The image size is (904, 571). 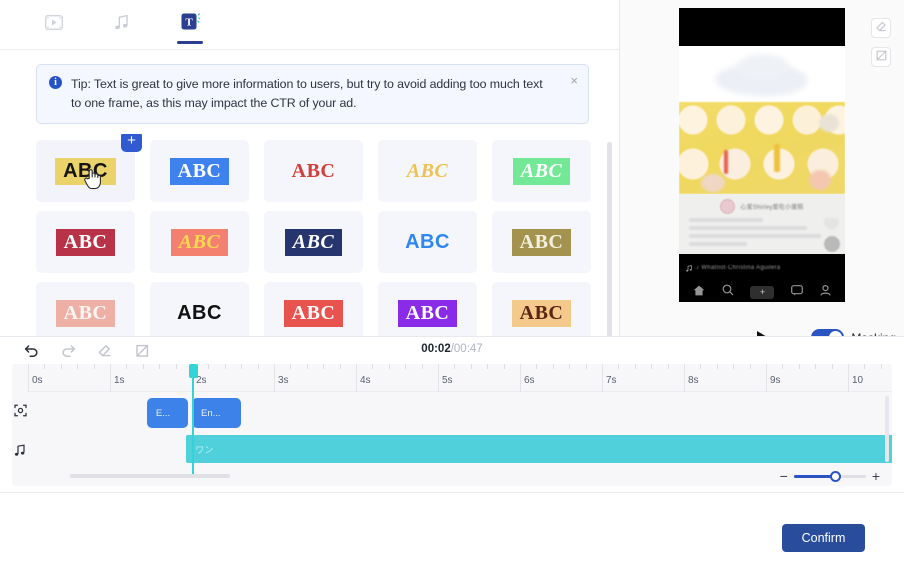 What do you see at coordinates (150, 476) in the screenshot?
I see `timeline-horizontal-scrollbar` at bounding box center [150, 476].